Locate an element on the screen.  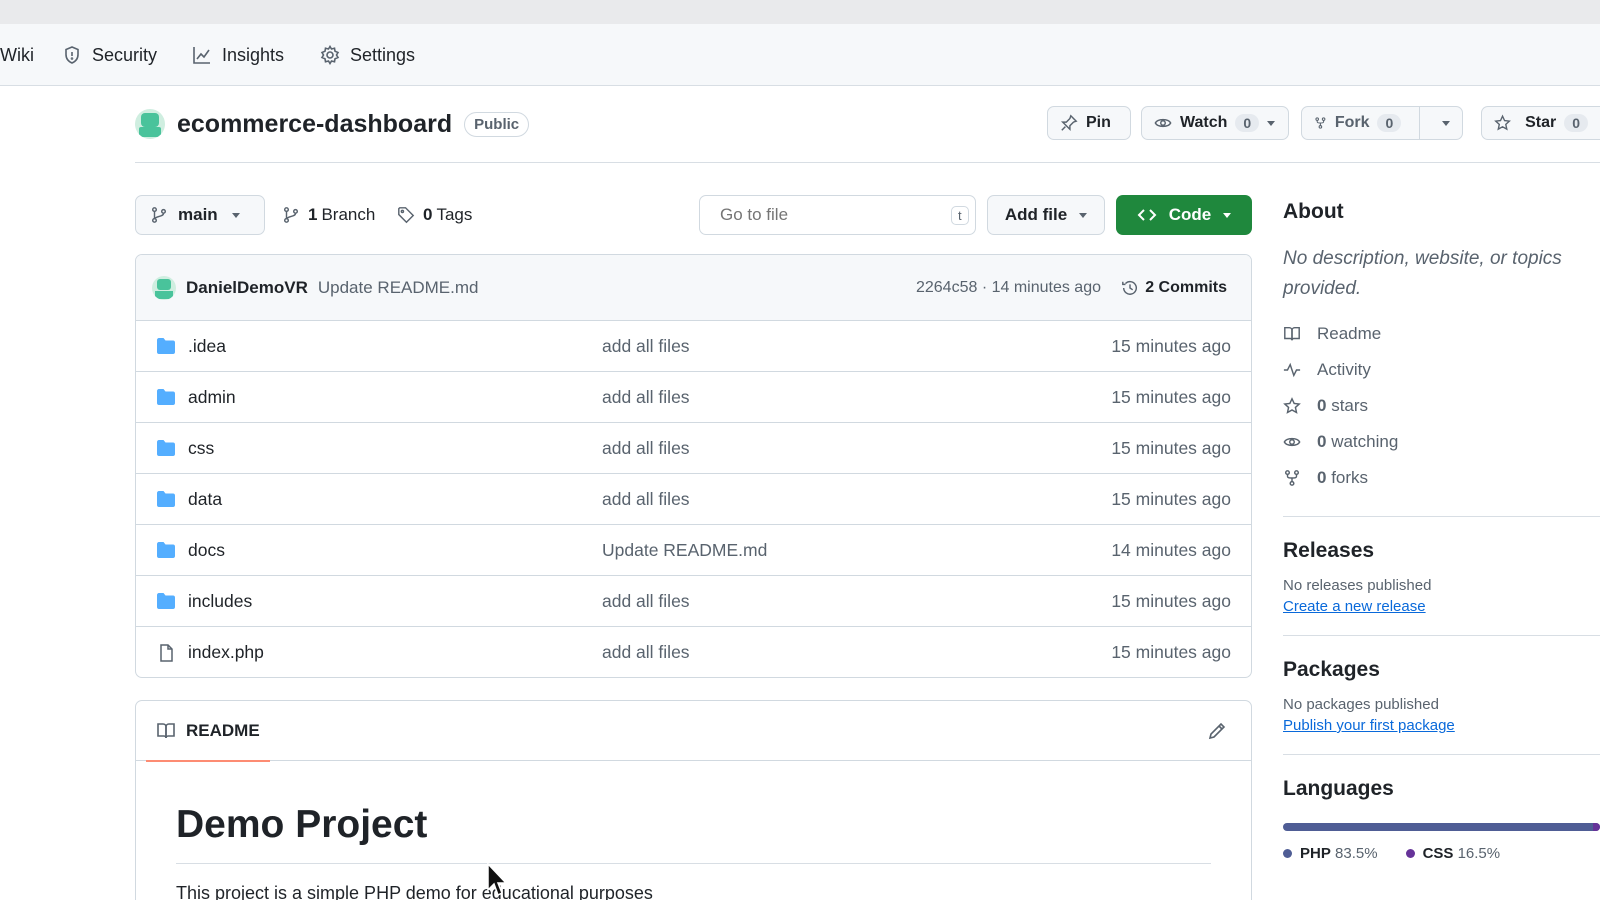
code-label: Code is located at coordinates (1190, 214).